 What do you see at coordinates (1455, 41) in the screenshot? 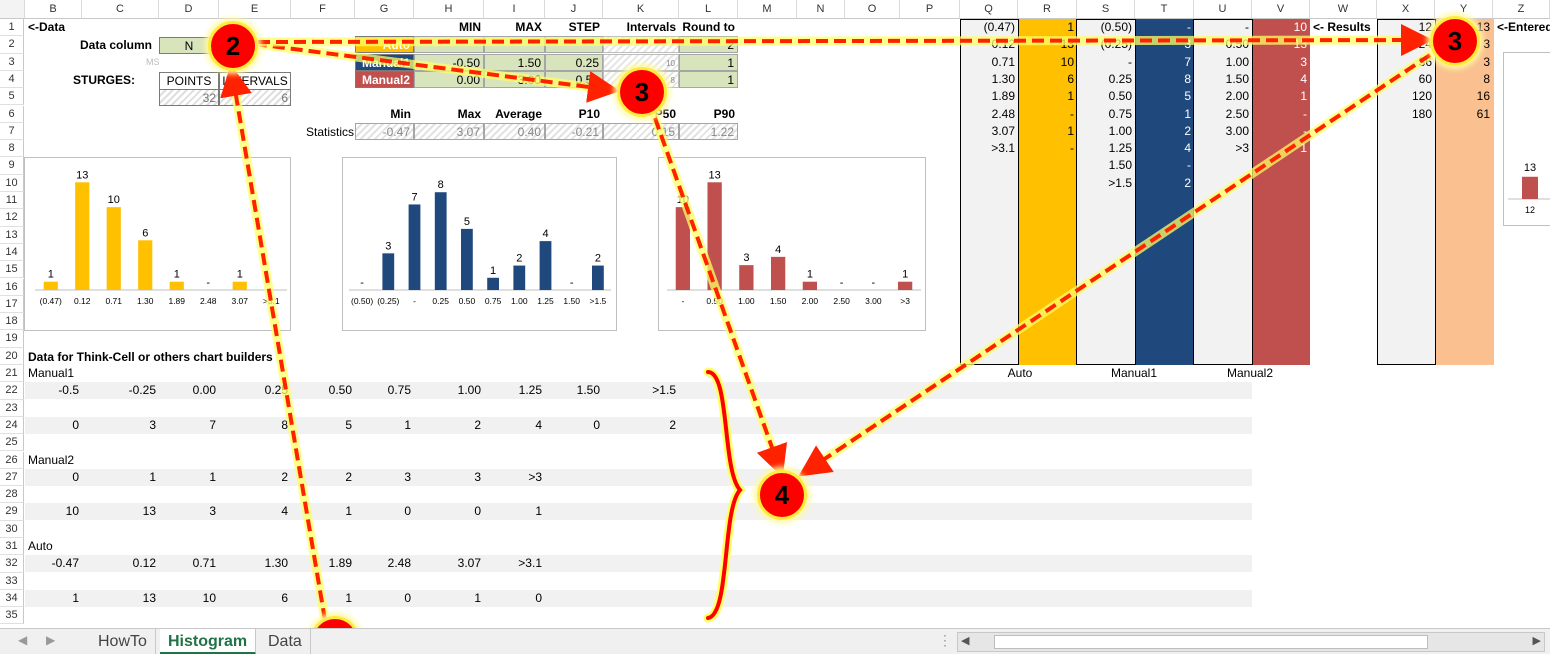
I see `callout-3-b: 3` at bounding box center [1455, 41].